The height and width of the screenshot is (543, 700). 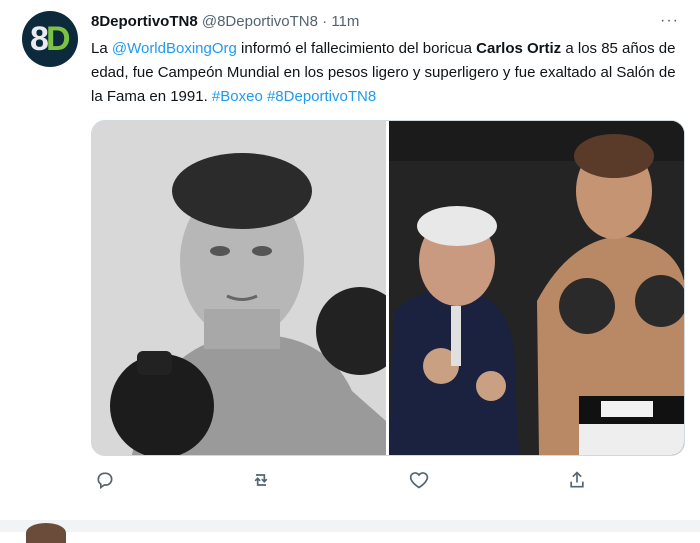 I want to click on hashtag-link: #8DeportivoTN8, so click(x=321, y=96).